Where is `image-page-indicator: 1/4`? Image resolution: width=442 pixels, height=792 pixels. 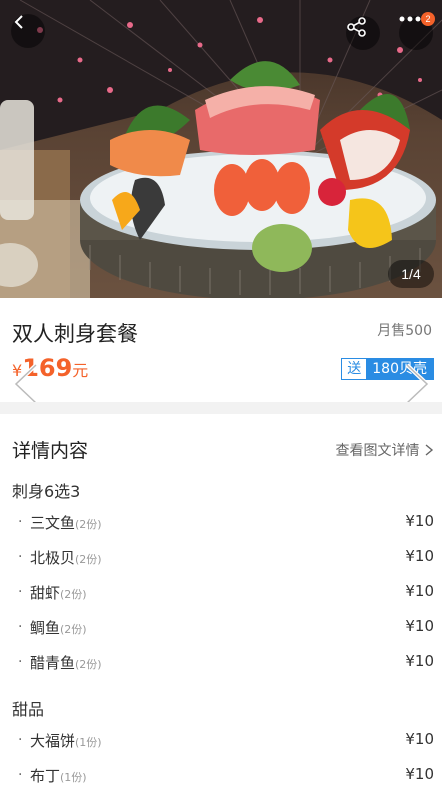 image-page-indicator: 1/4 is located at coordinates (411, 274).